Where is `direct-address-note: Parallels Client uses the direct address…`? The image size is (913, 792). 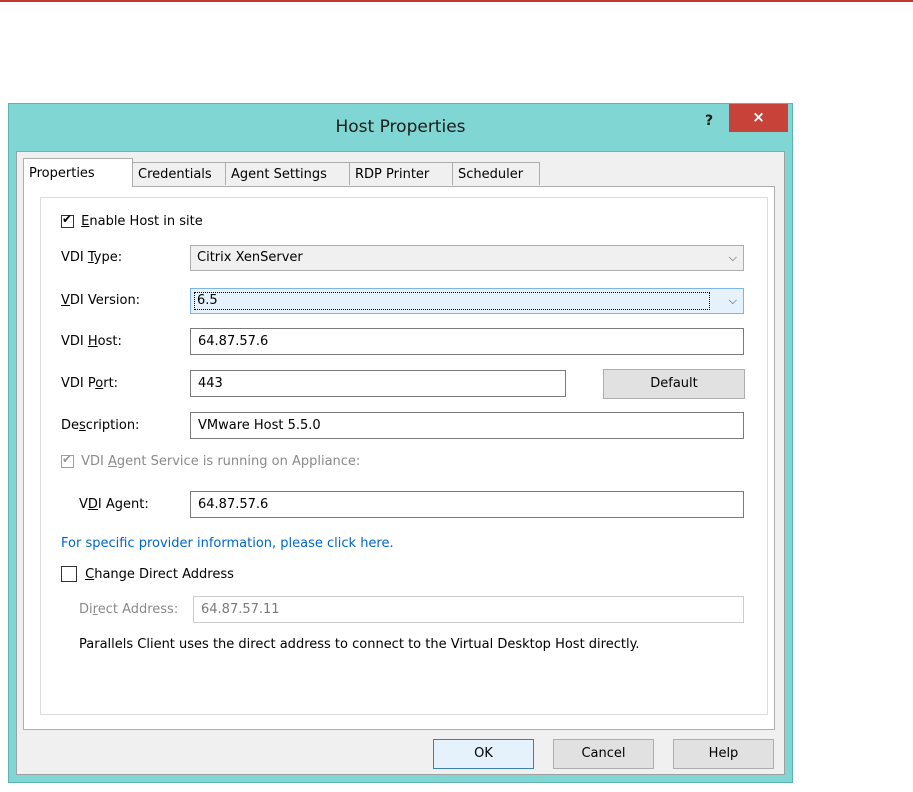 direct-address-note: Parallels Client uses the direct address… is located at coordinates (359, 644).